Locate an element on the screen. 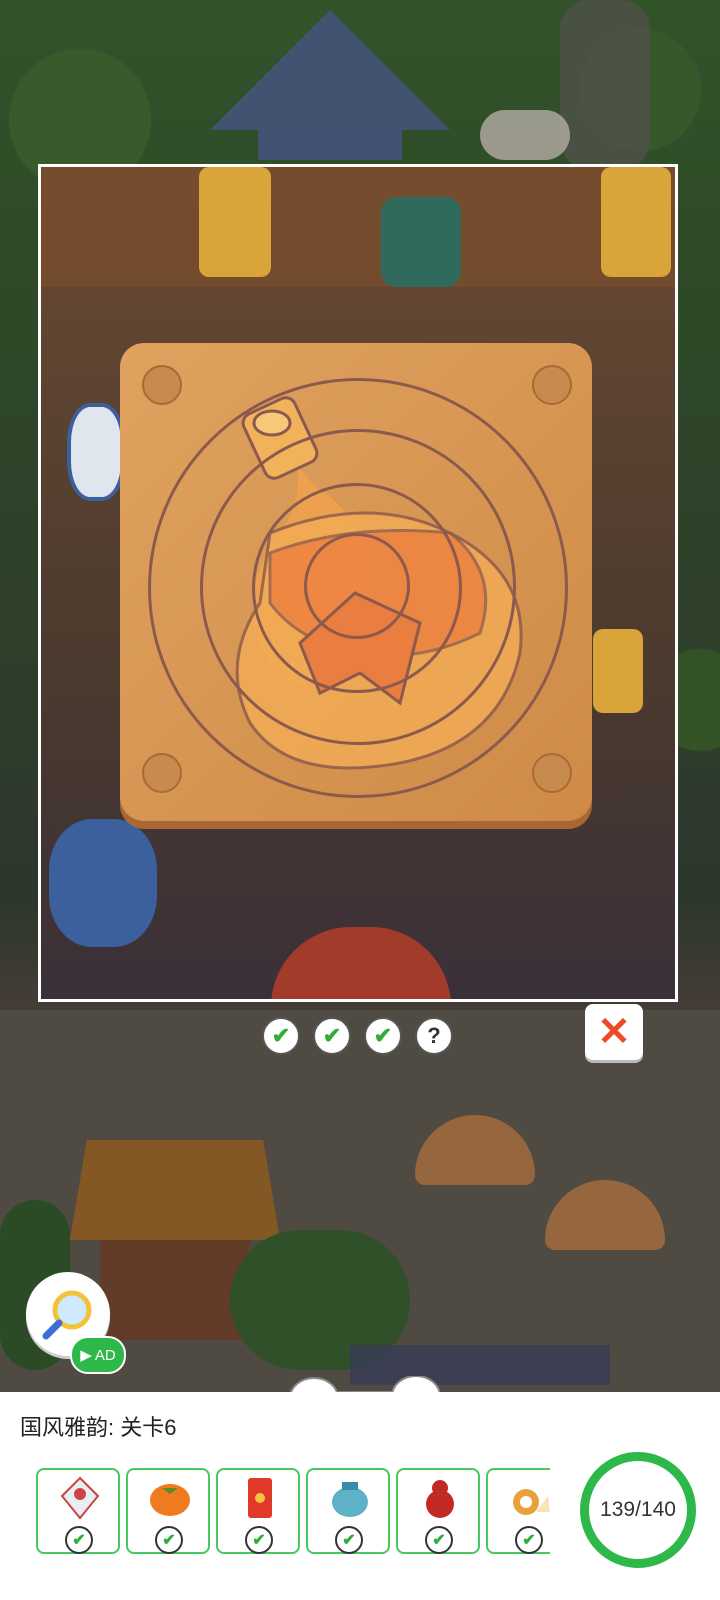  level-title: 国风雅韵: 关卡6 is located at coordinates (98, 1427).